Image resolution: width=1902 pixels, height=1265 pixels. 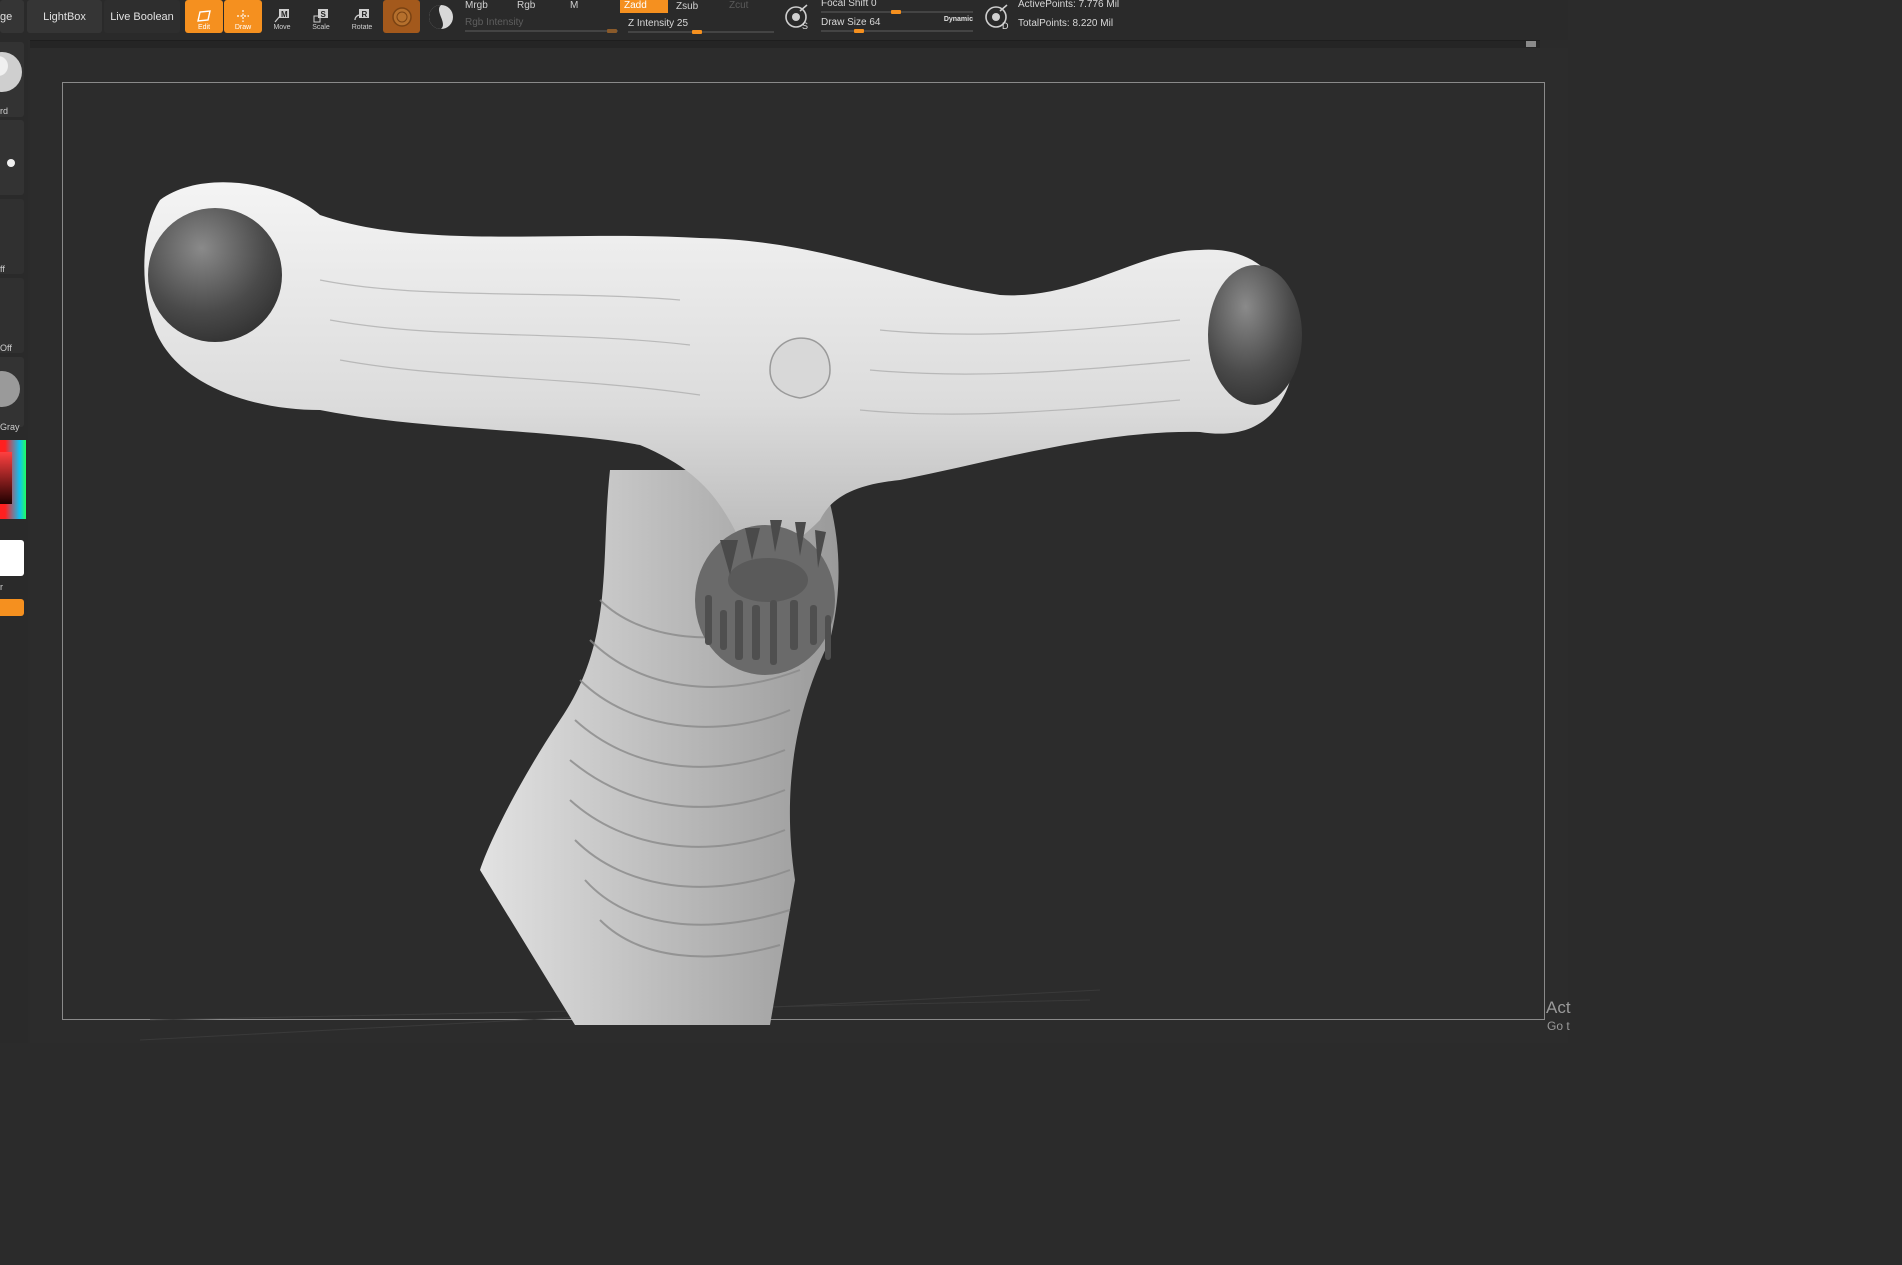 I want to click on activate-windows-line1: Act, so click(x=1558, y=1007).